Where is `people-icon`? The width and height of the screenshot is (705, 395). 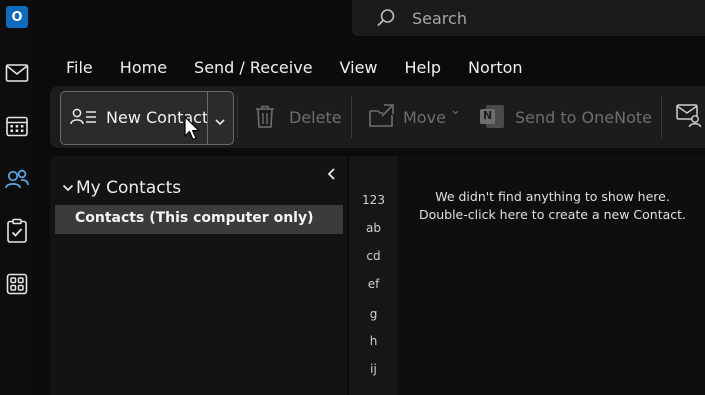
people-icon is located at coordinates (17, 179).